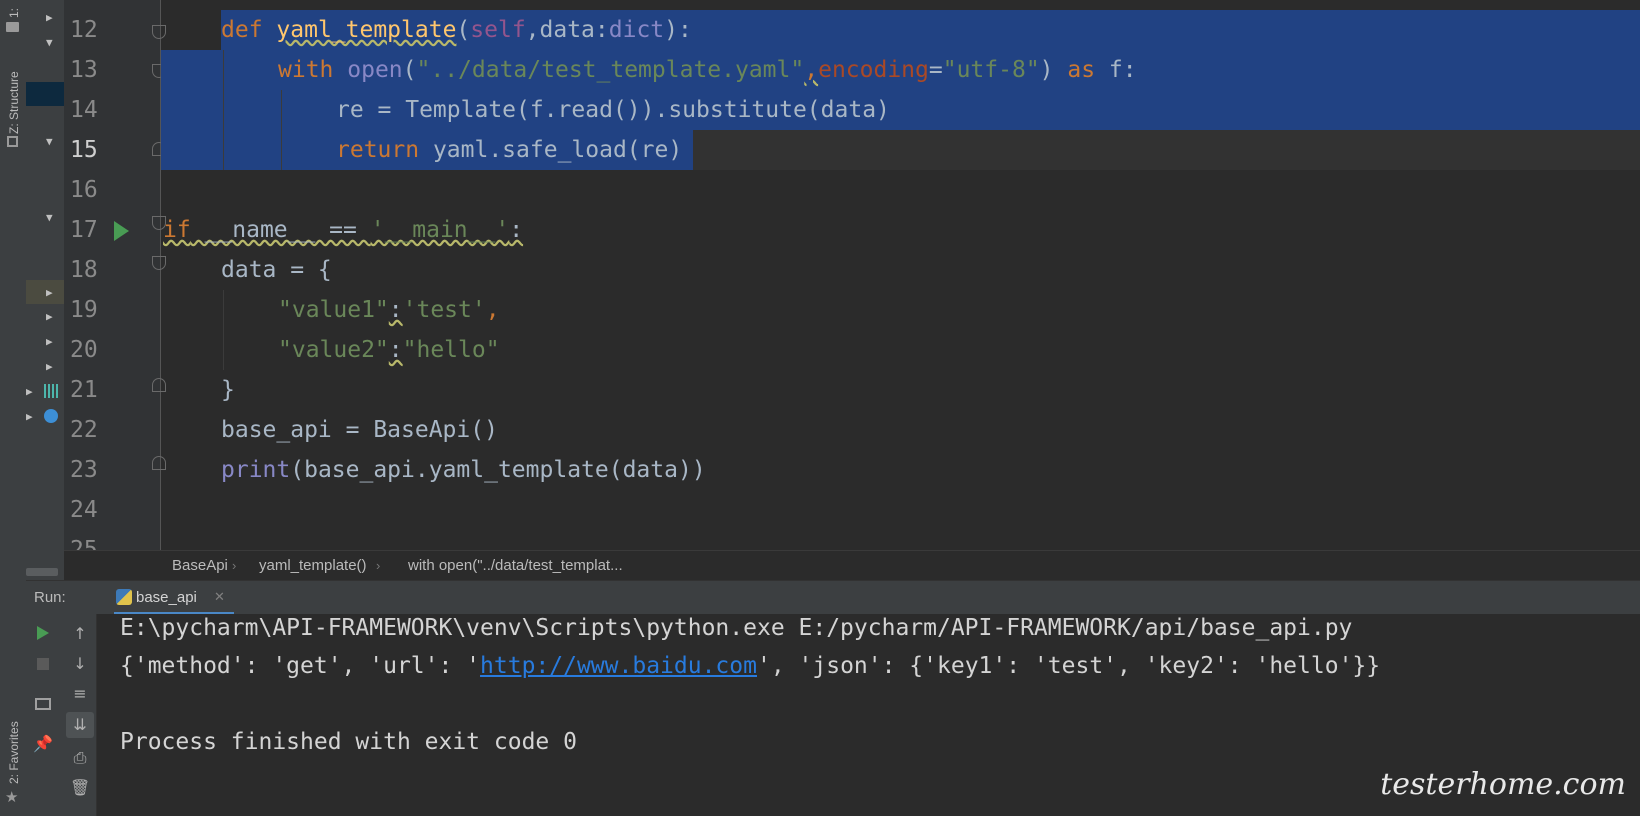 This screenshot has width=1640, height=816. I want to click on scroll-to-end-icon: ⇊, so click(80, 725).